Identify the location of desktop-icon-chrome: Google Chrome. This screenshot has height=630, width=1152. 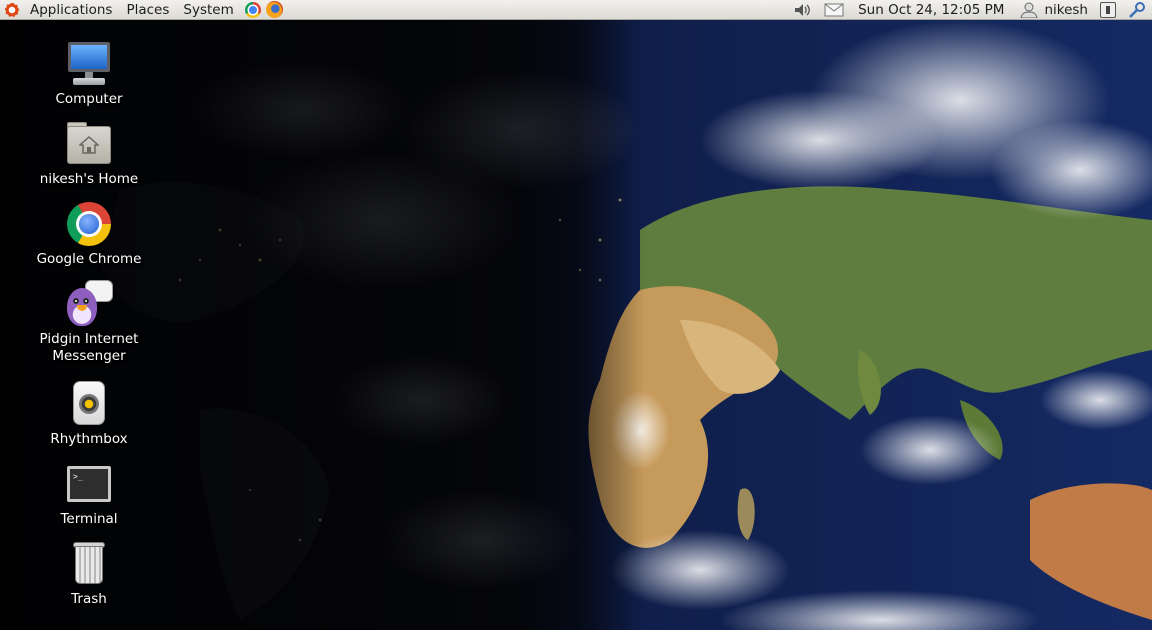
(89, 234).